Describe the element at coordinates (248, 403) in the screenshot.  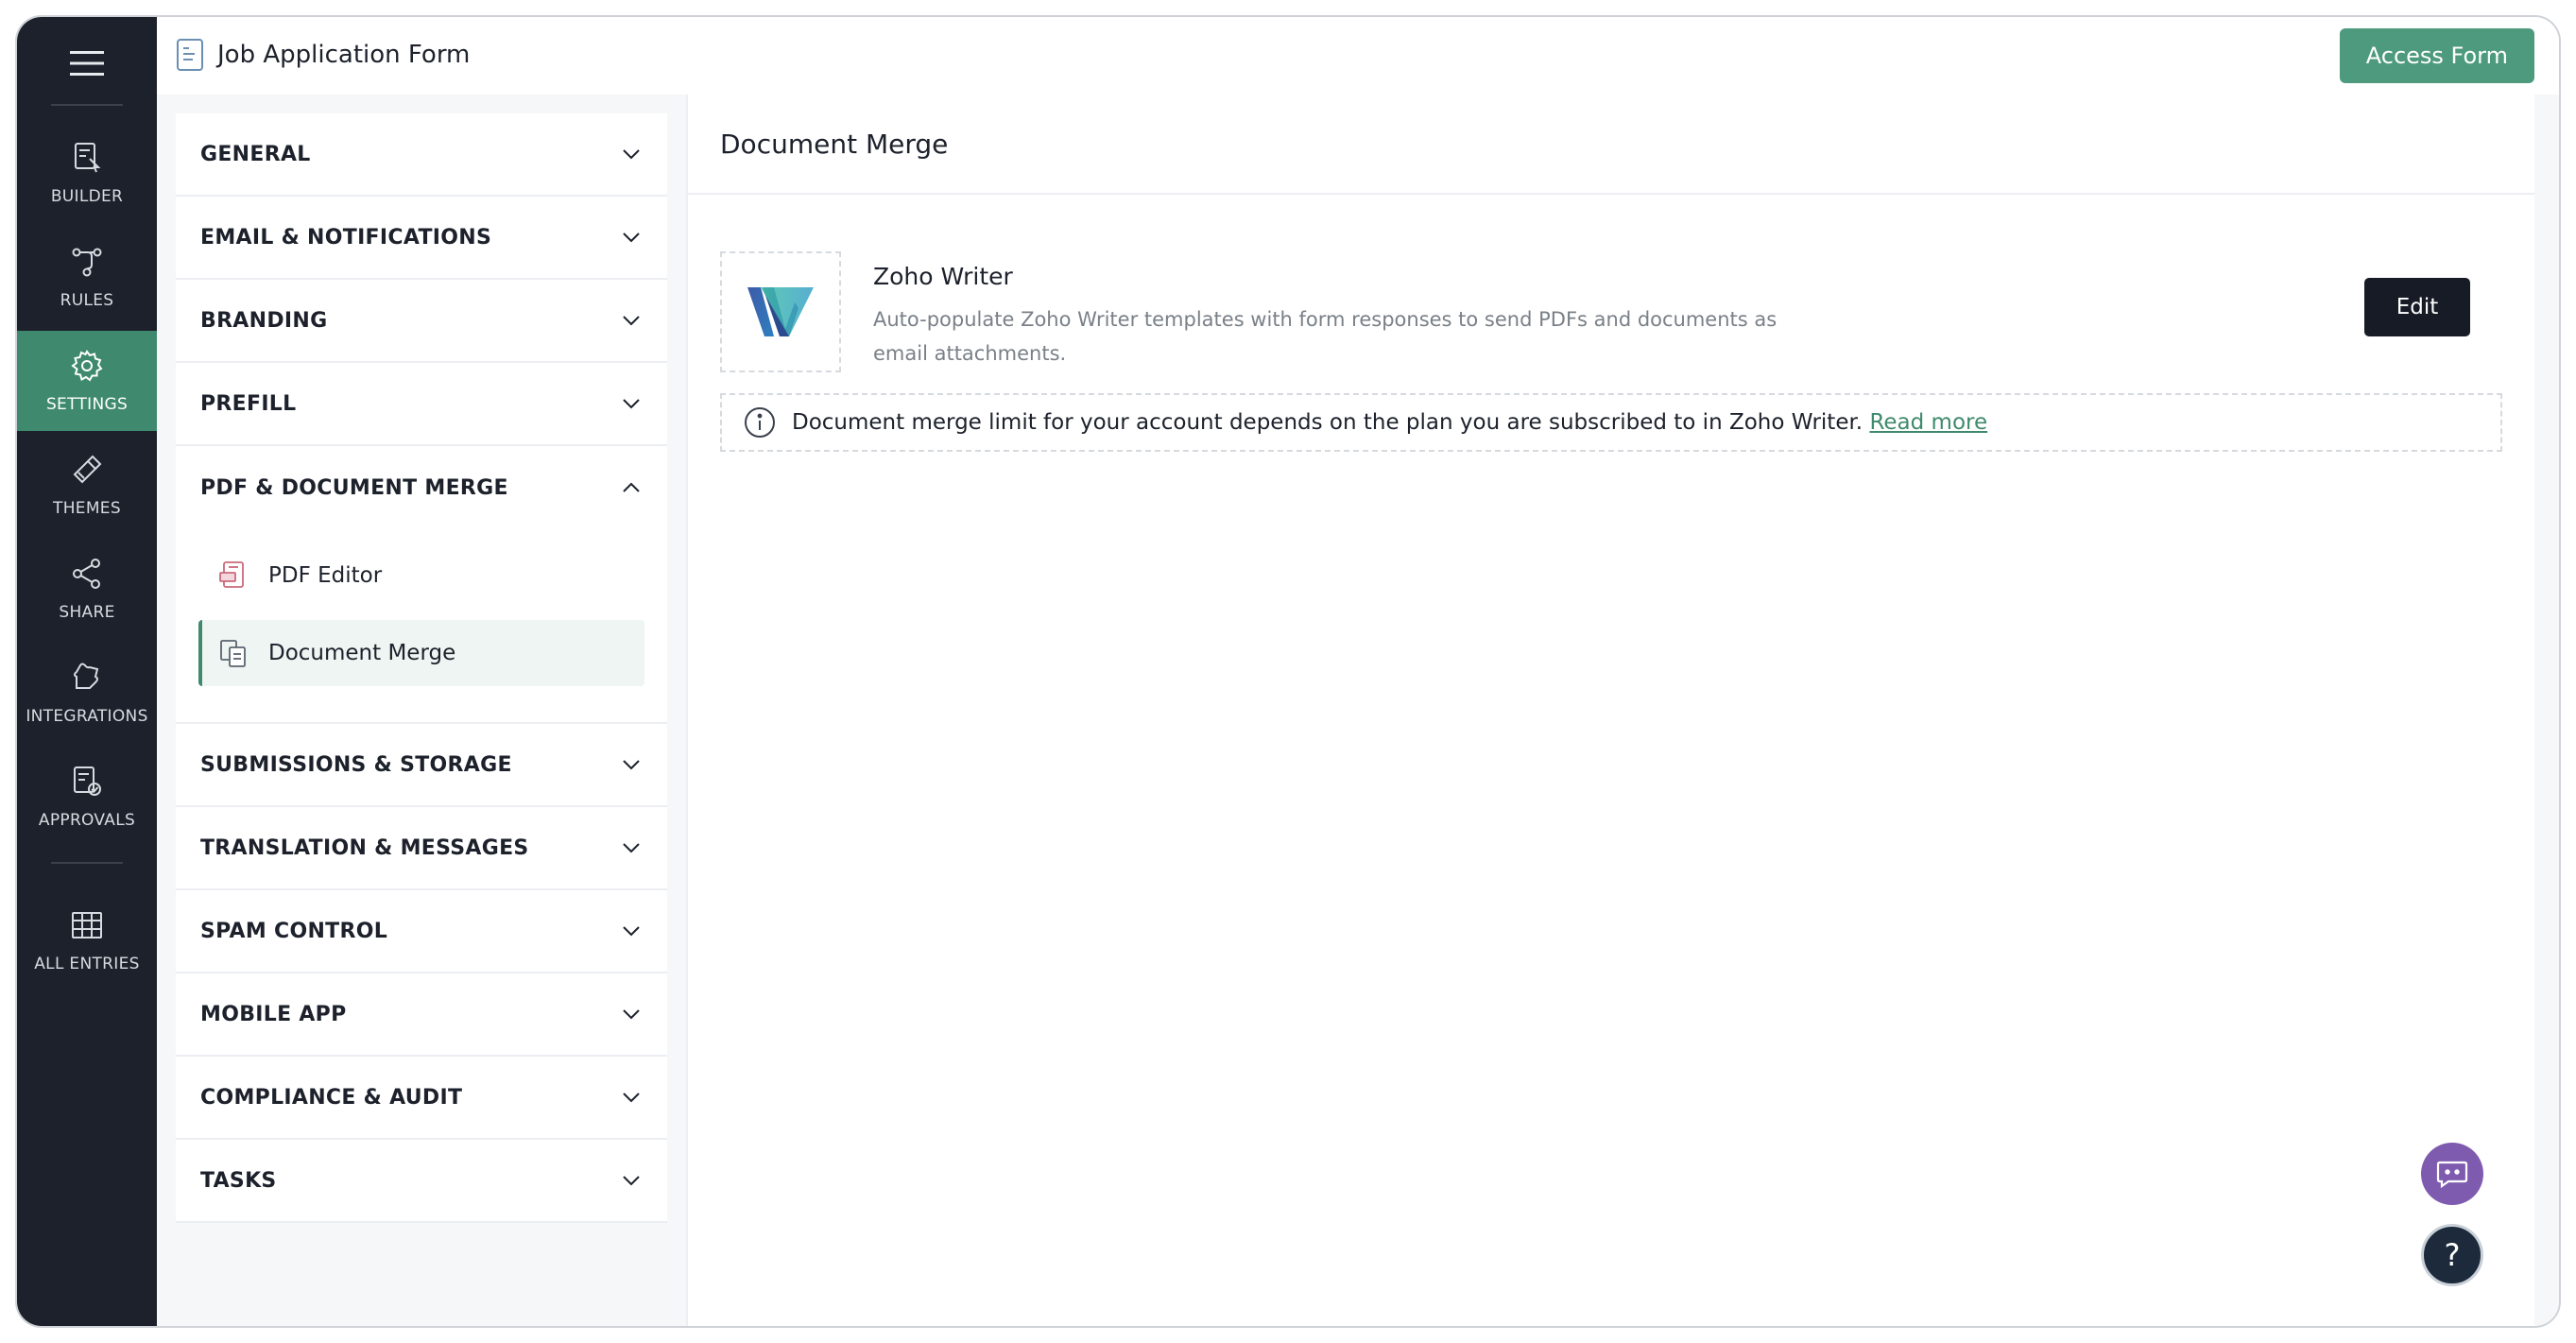
I see `menu-item-label: PREFILL` at that location.